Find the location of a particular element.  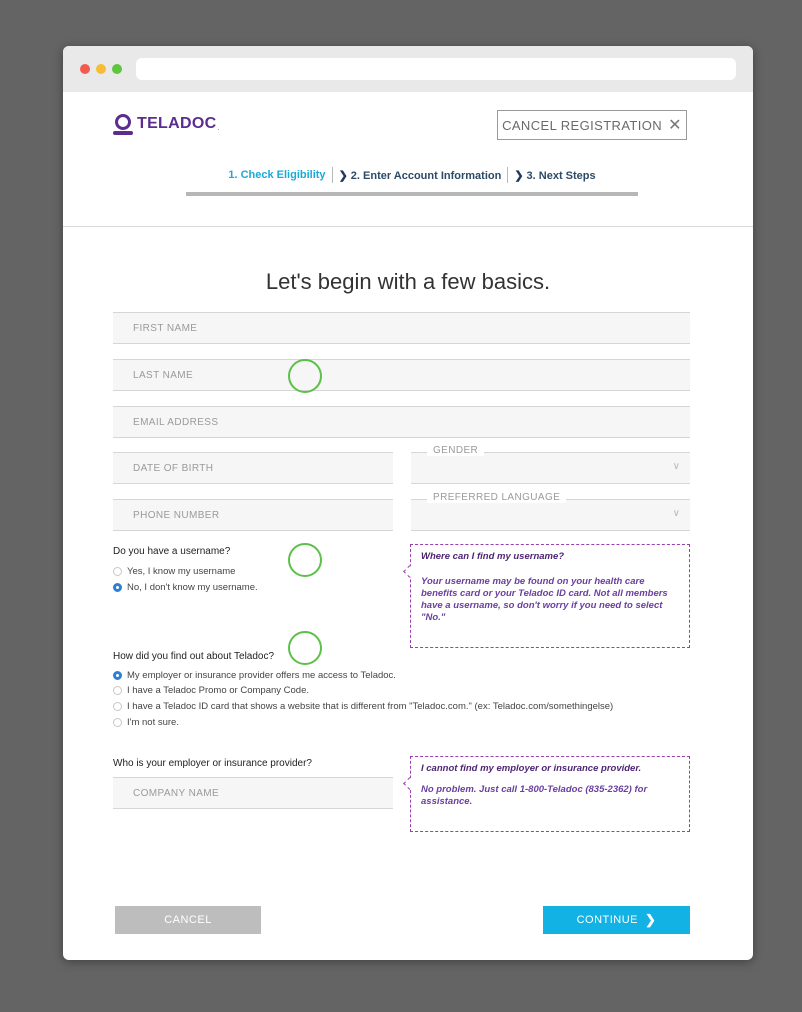

source-option-not-sure: I'm not sure. is located at coordinates (146, 722).